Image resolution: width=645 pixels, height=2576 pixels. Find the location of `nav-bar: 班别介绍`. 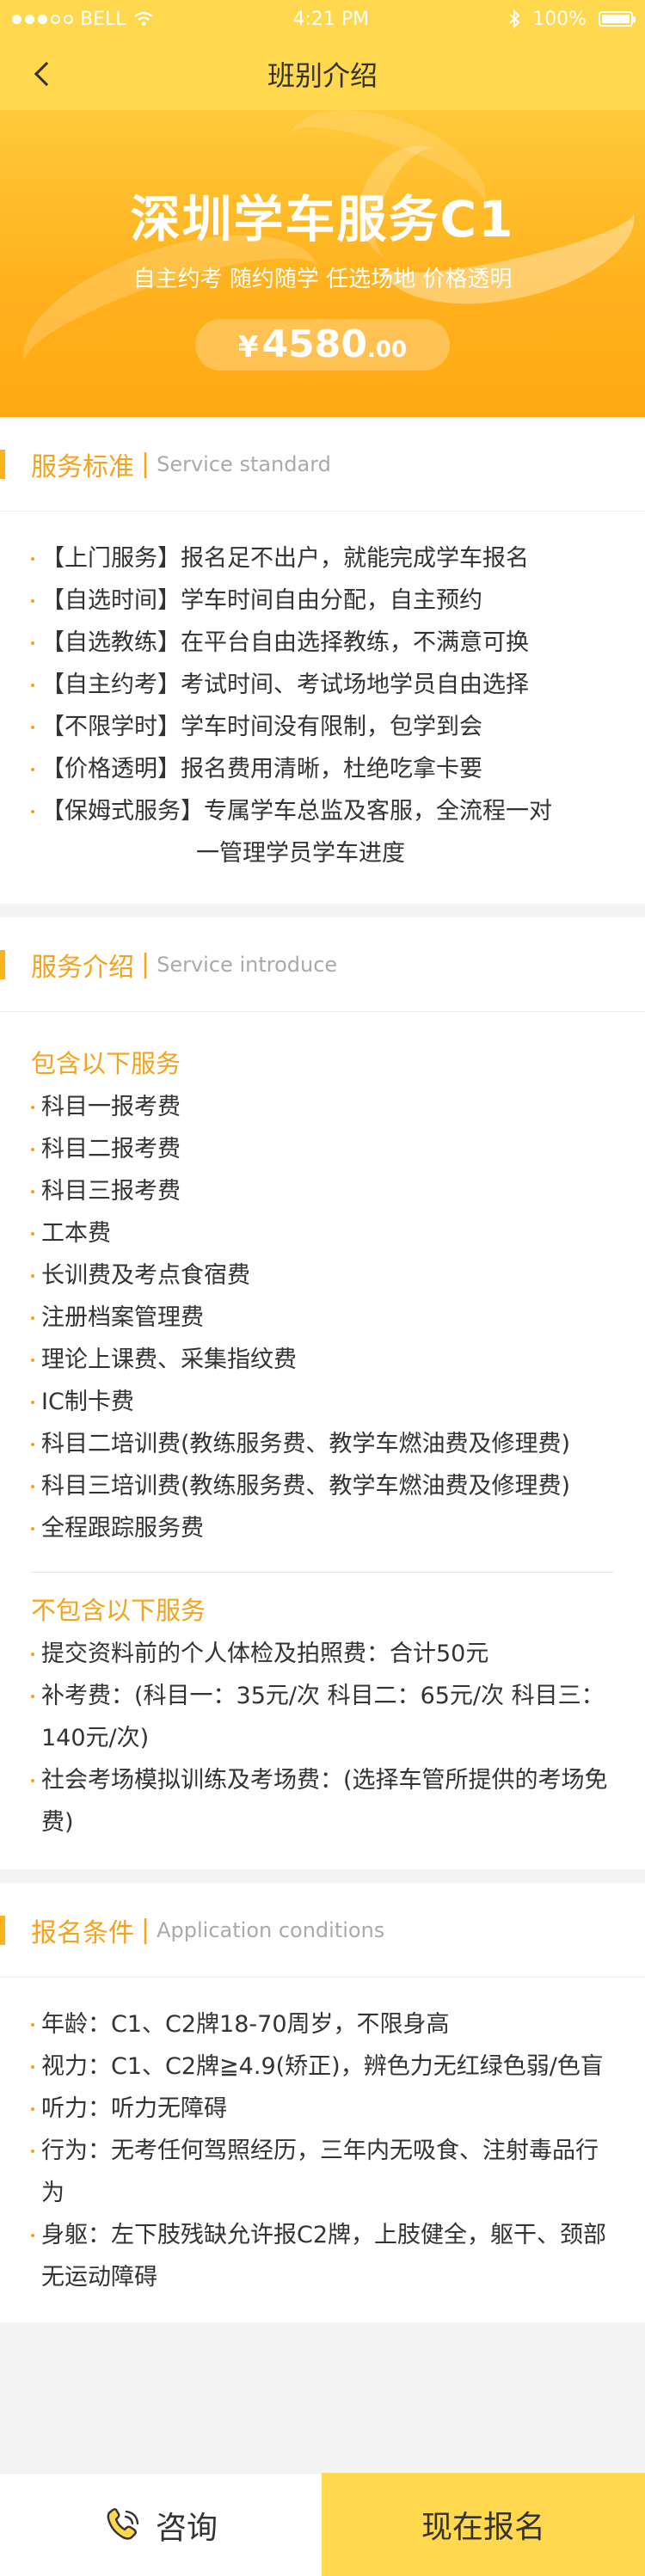

nav-bar: 班别介绍 is located at coordinates (322, 74).